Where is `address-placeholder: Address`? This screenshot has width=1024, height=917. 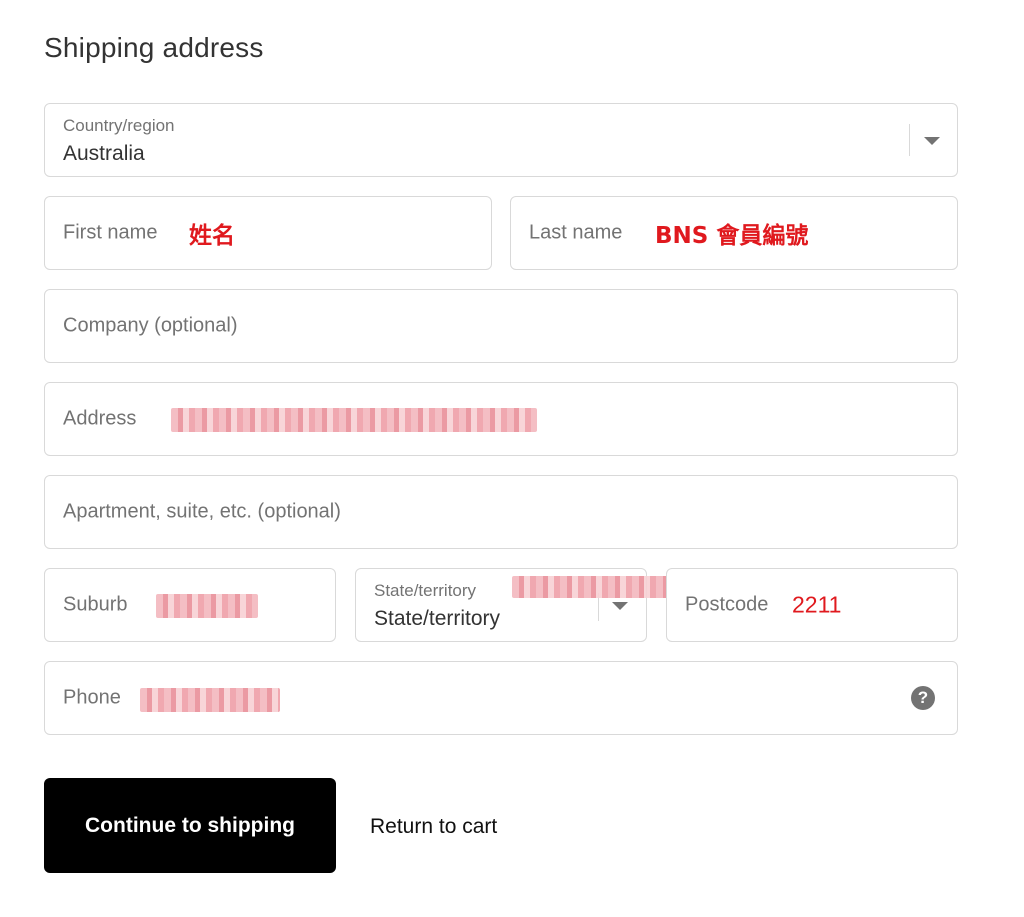
address-placeholder: Address is located at coordinates (100, 418).